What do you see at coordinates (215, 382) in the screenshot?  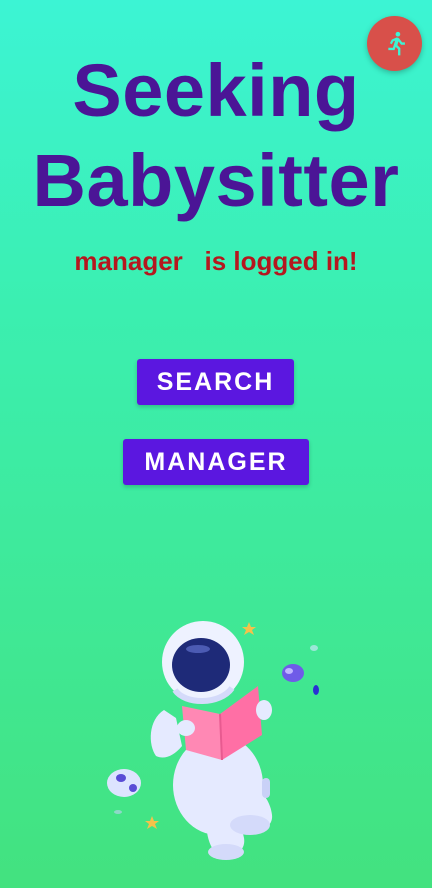 I see `search-button: SEARCH` at bounding box center [215, 382].